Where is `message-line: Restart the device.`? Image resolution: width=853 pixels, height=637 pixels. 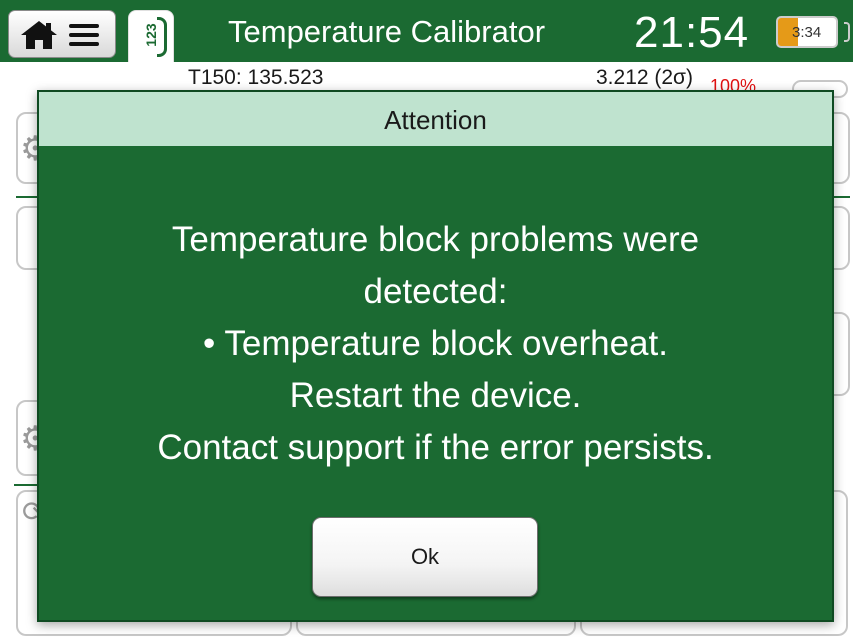 message-line: Restart the device. is located at coordinates (435, 395).